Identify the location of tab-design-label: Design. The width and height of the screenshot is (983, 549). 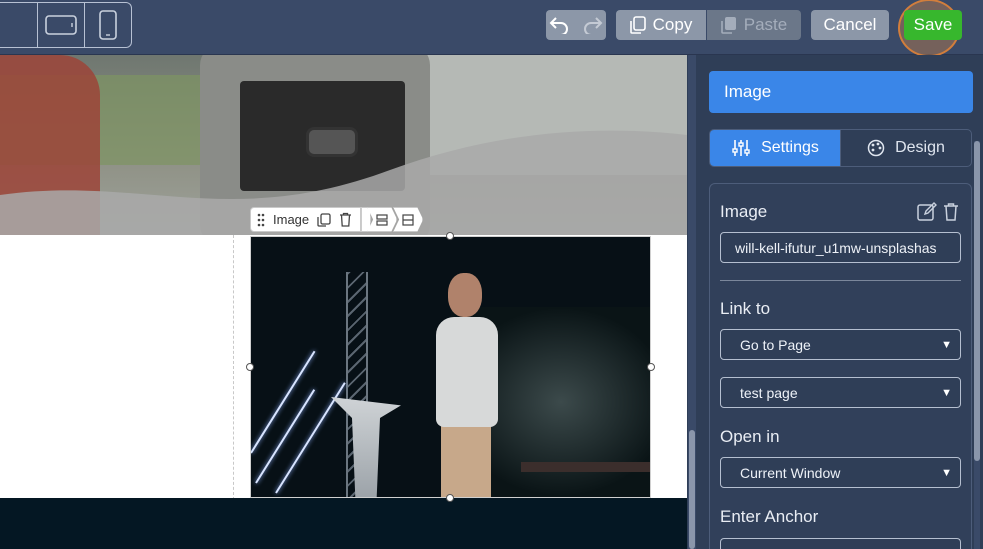
(920, 147).